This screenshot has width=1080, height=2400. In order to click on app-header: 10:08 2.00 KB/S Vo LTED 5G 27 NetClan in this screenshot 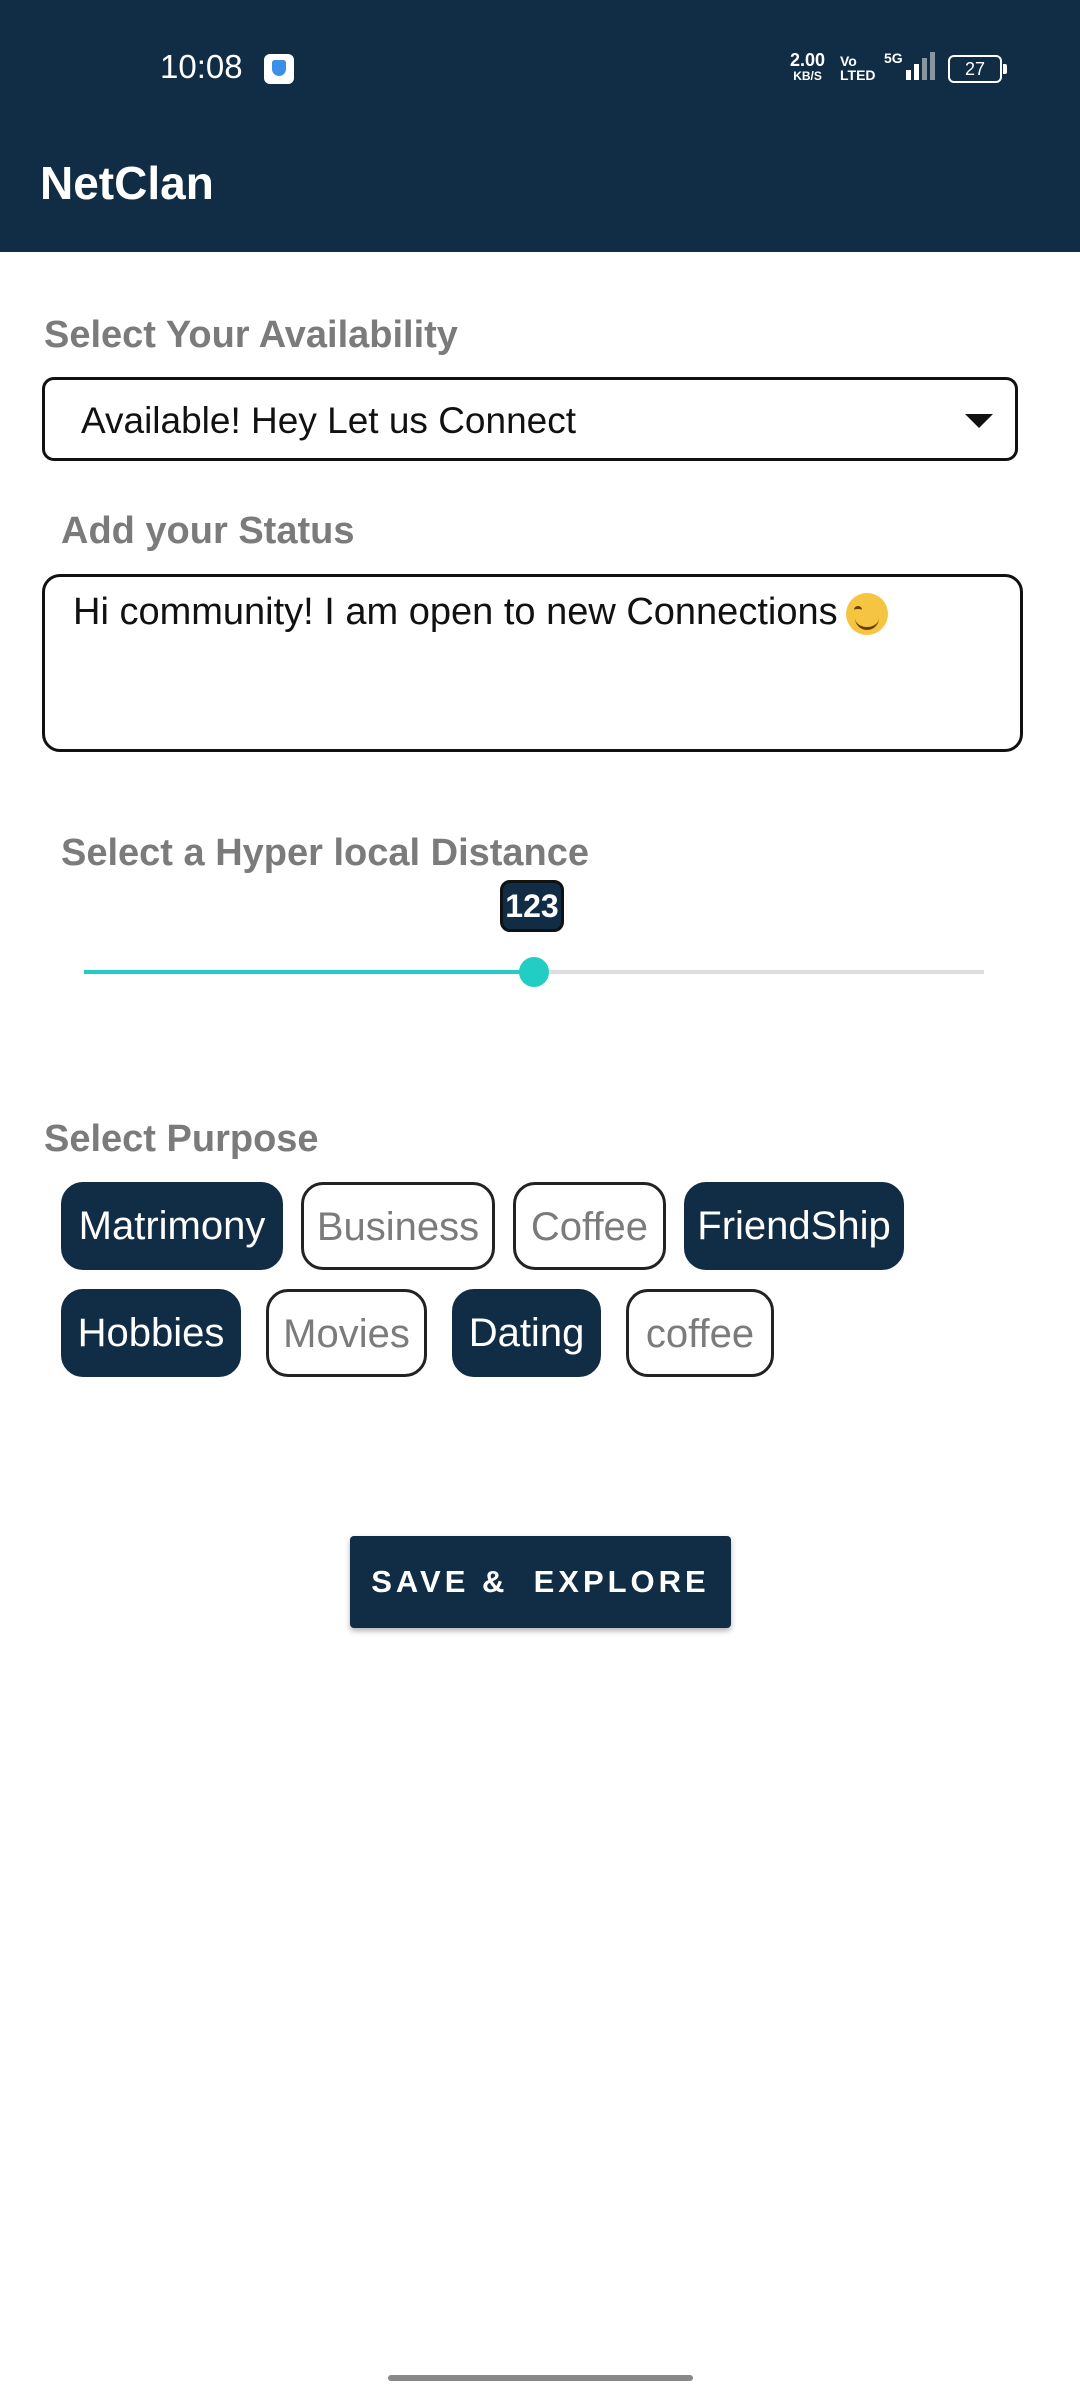, I will do `click(540, 126)`.